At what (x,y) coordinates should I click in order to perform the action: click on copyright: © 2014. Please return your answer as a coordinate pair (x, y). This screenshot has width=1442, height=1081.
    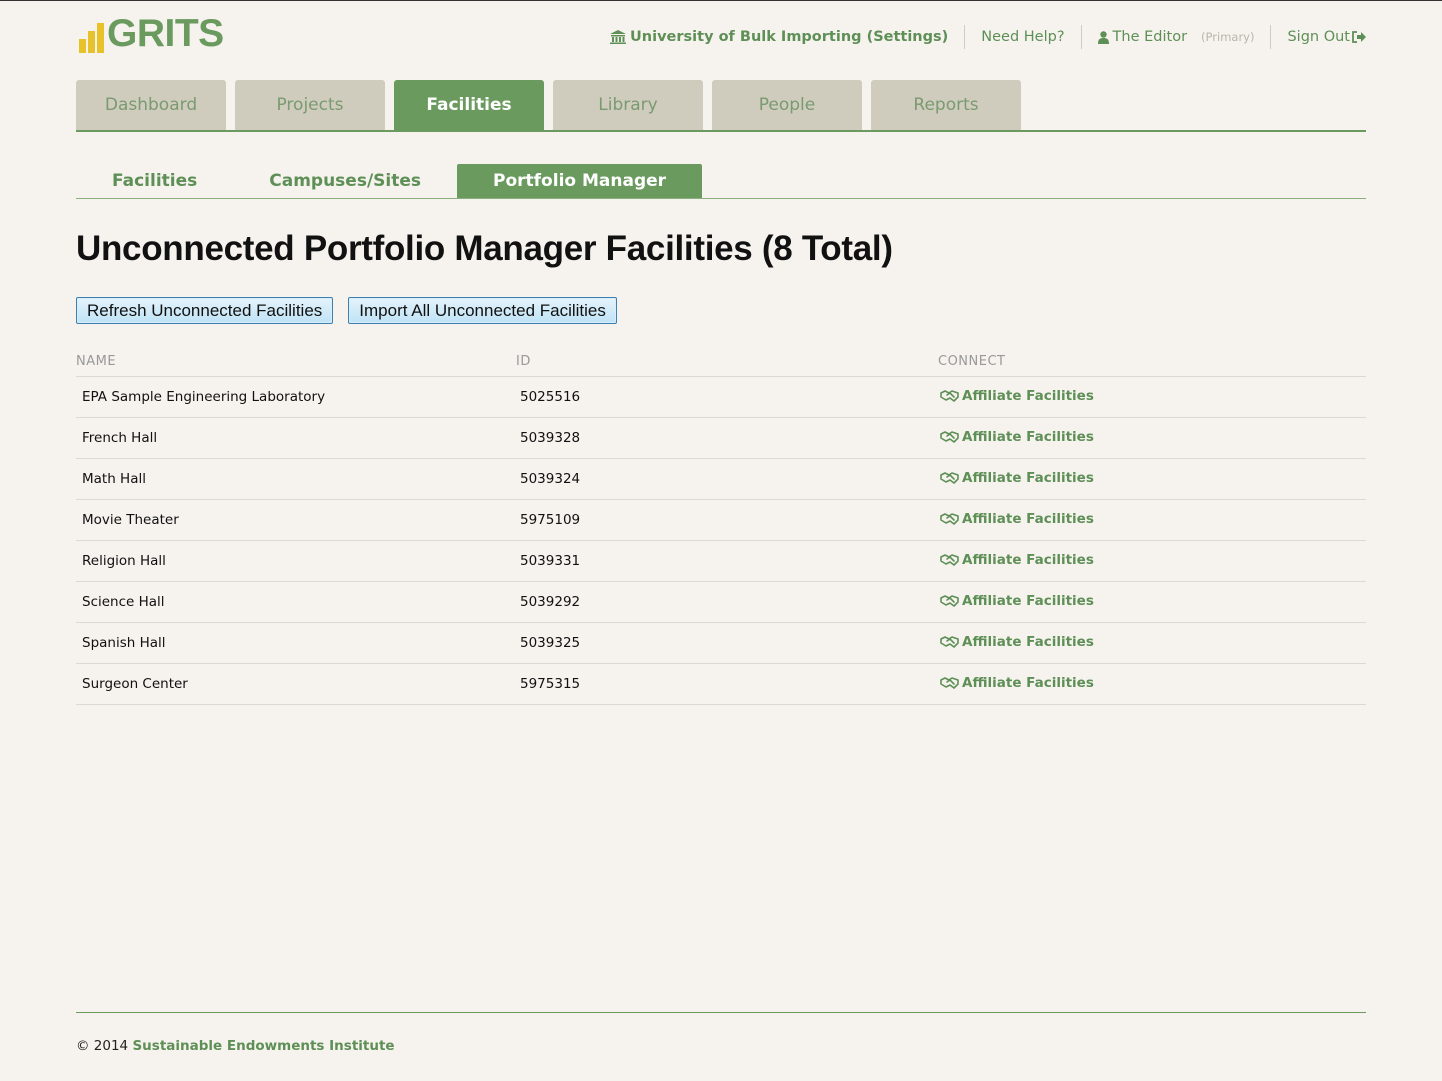
    Looking at the image, I should click on (102, 1046).